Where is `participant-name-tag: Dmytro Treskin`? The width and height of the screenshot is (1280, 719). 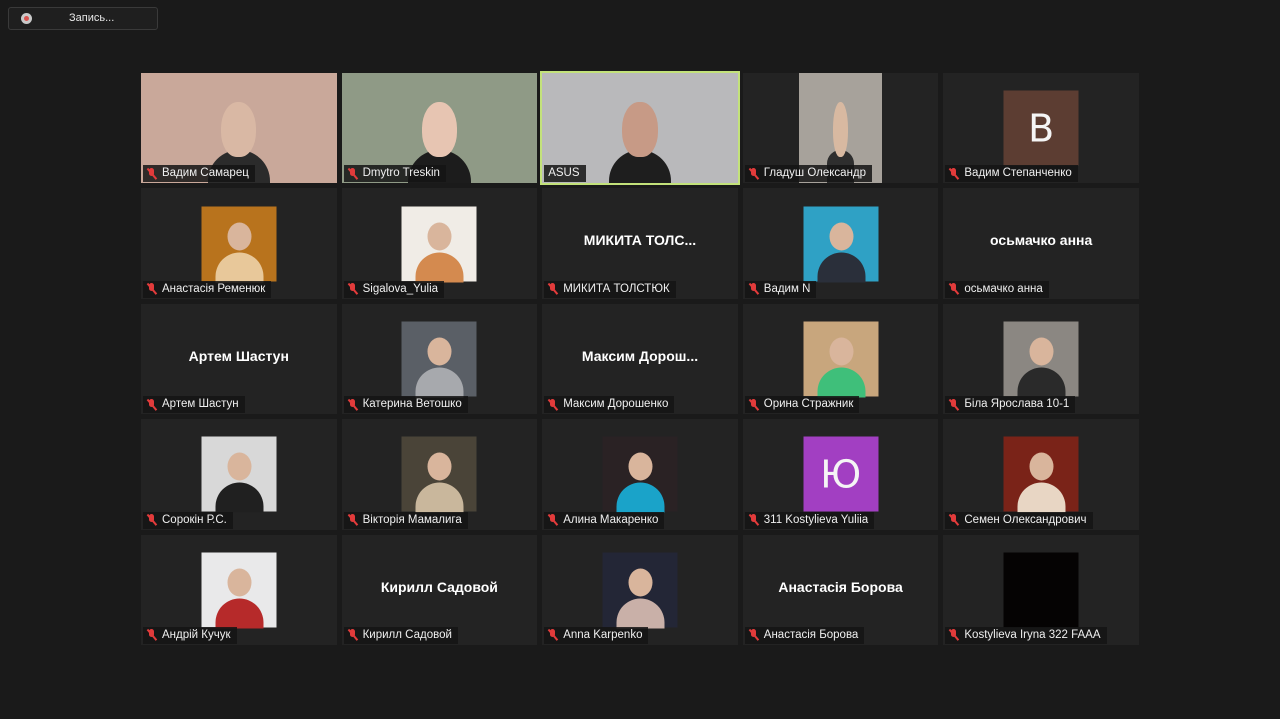
participant-name-tag: Dmytro Treskin is located at coordinates (394, 174).